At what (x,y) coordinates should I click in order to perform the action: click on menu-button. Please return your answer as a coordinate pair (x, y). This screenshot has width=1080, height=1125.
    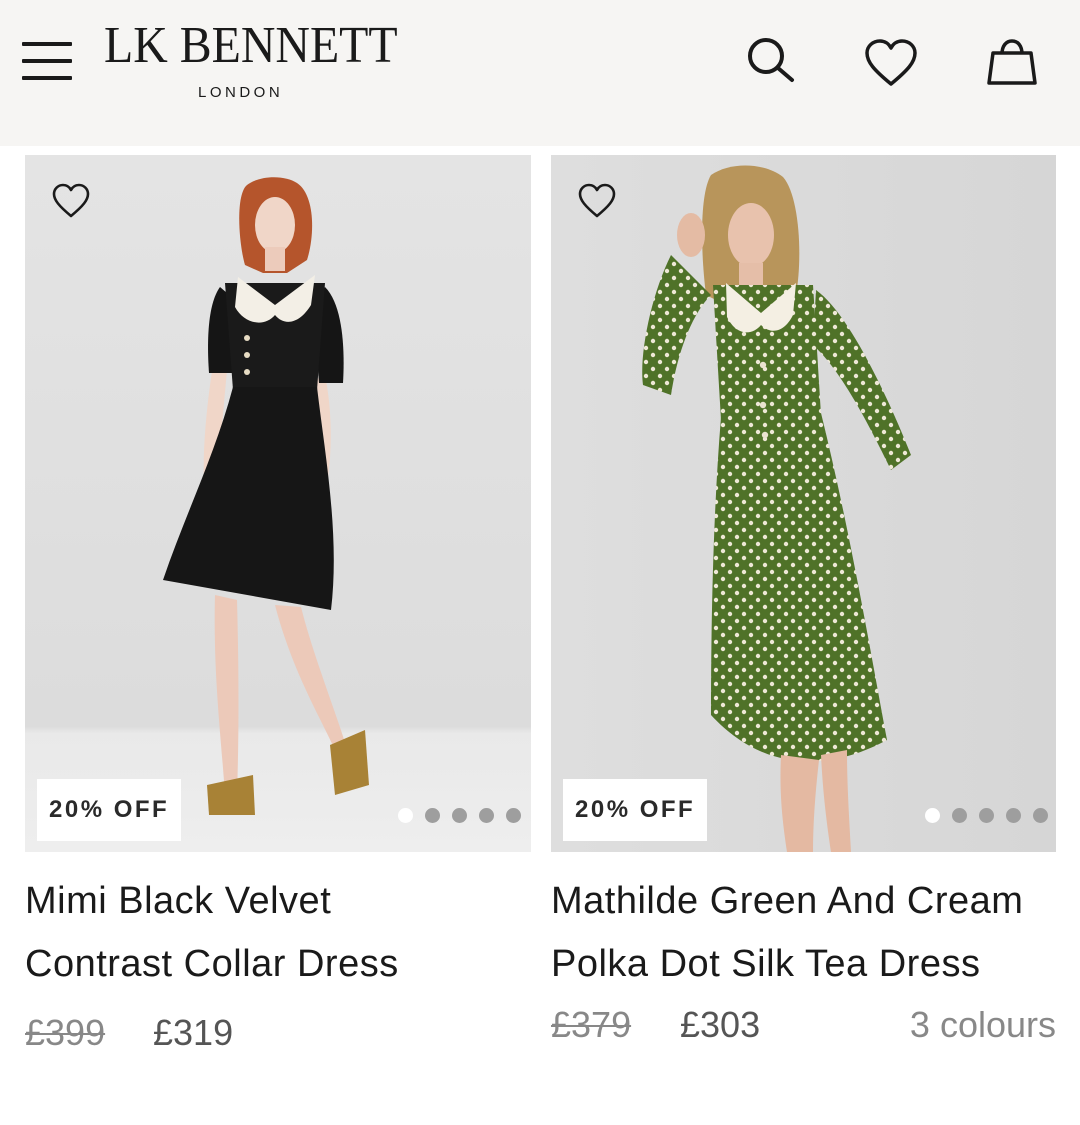
    Looking at the image, I should click on (47, 63).